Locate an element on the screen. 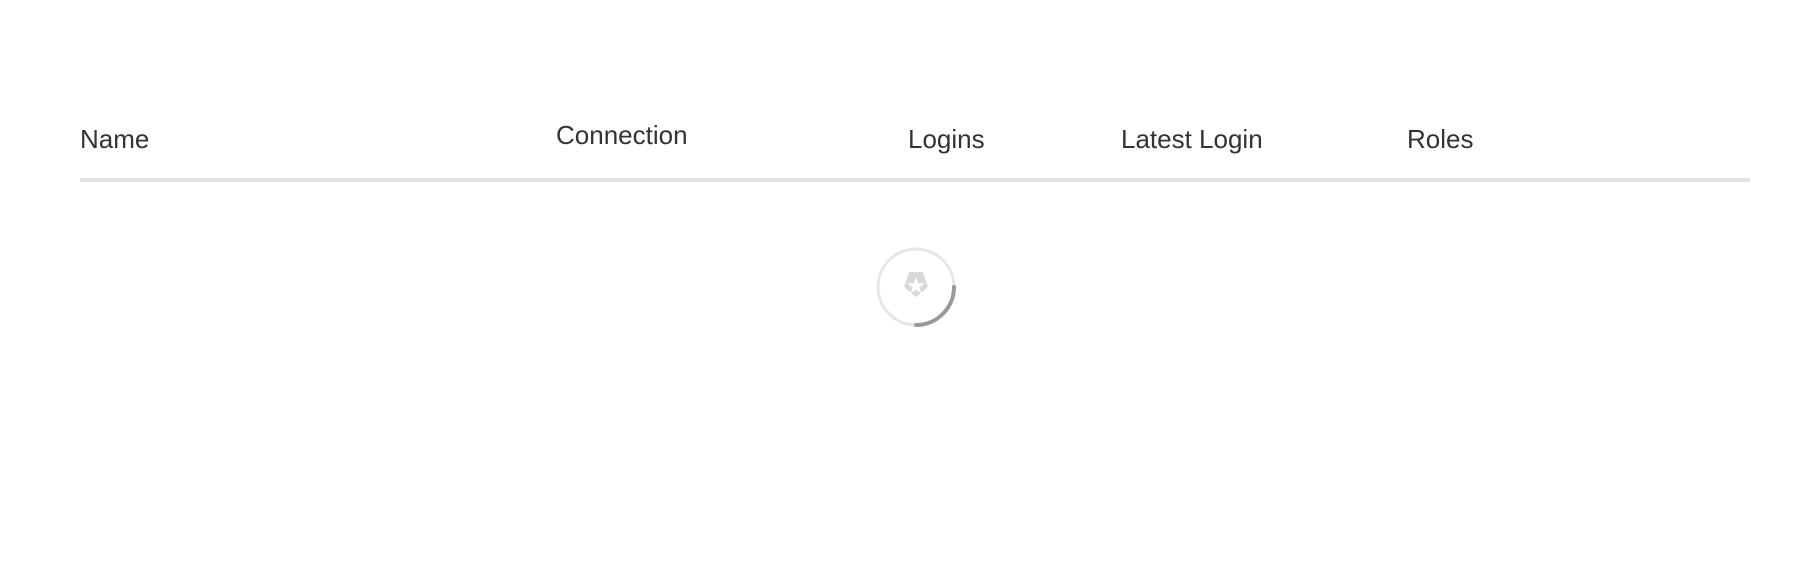  column-header-roles: Roles is located at coordinates (1440, 139).